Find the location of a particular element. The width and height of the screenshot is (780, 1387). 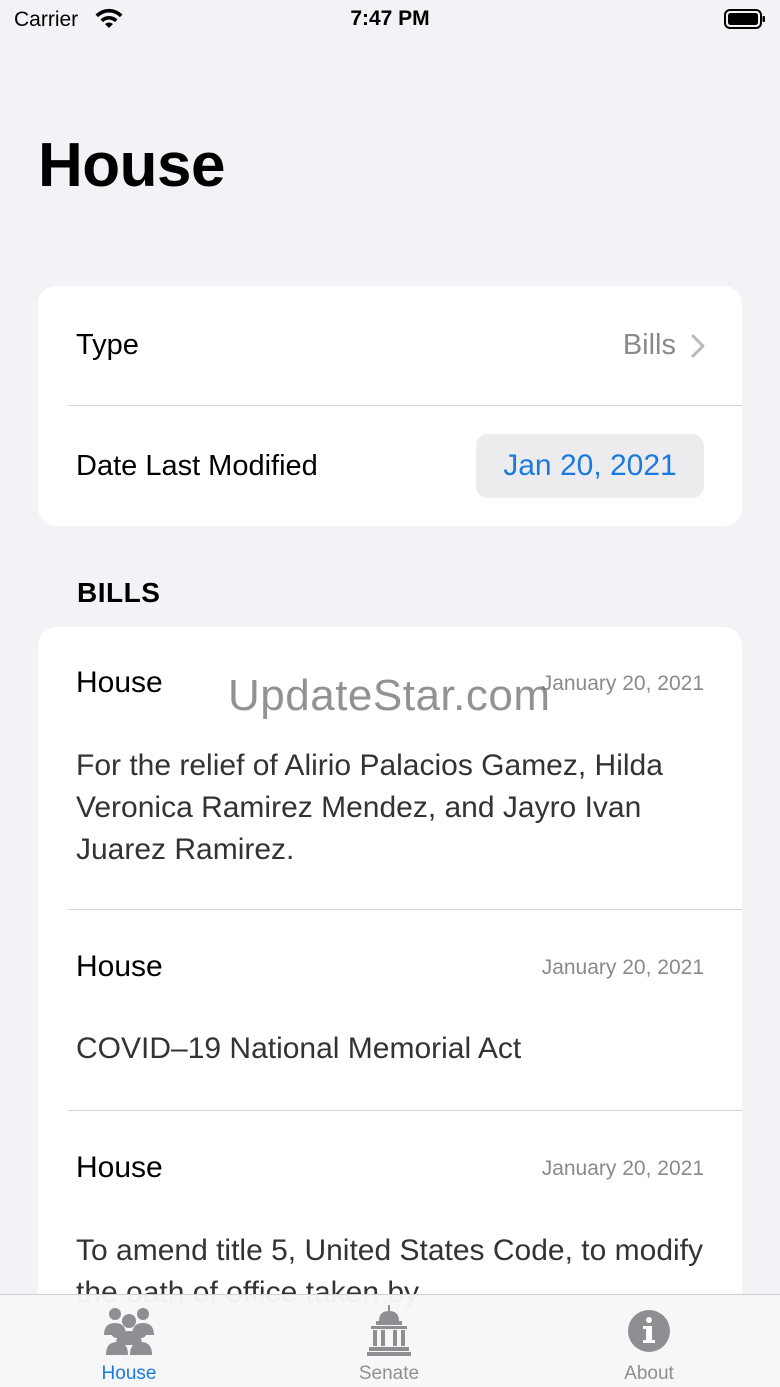

people-icon is located at coordinates (129, 1331).